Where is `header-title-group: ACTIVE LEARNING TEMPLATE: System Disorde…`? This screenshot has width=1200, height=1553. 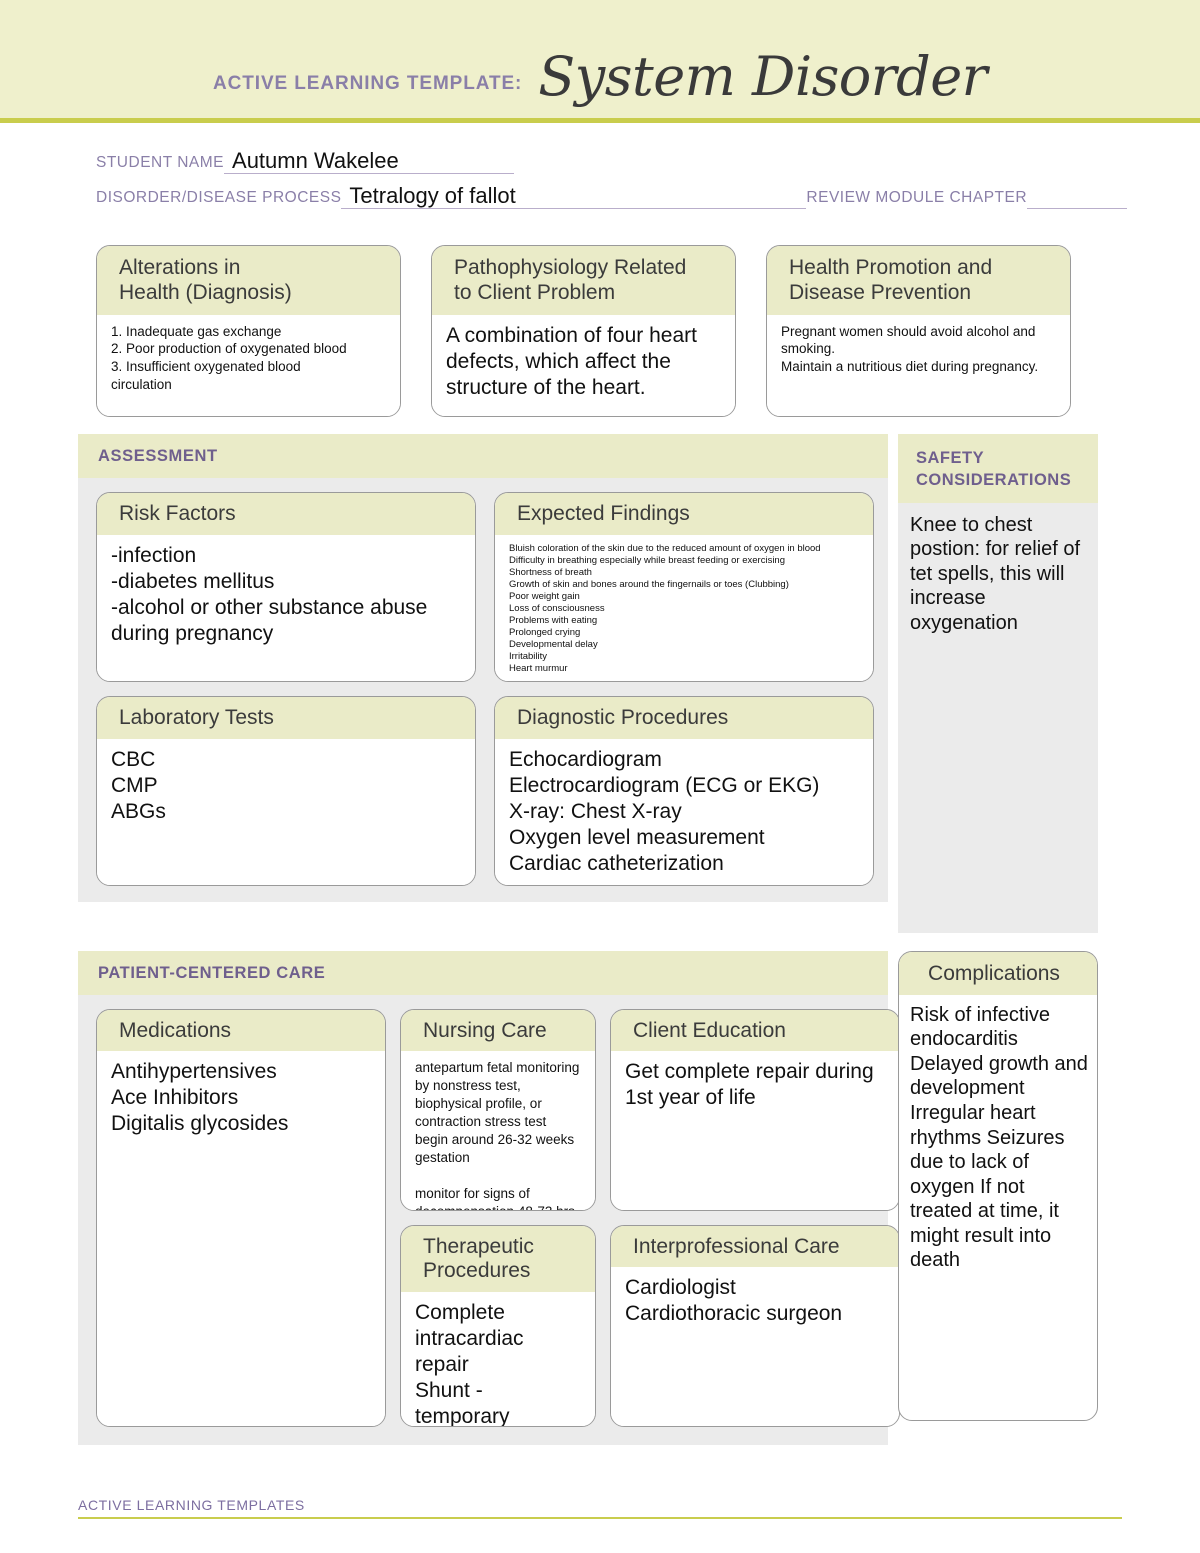 header-title-group: ACTIVE LEARNING TEMPLATE: System Disorde… is located at coordinates (600, 76).